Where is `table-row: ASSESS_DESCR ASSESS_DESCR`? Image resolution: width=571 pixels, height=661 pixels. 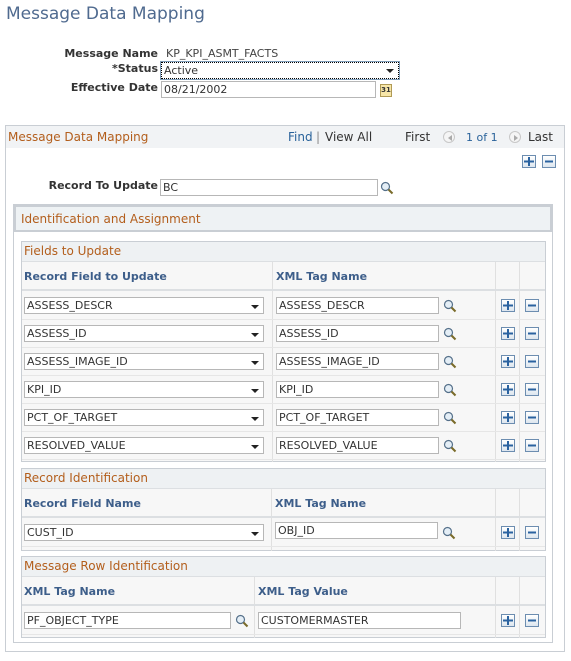 table-row: ASSESS_DESCR ASSESS_DESCR is located at coordinates (283, 306).